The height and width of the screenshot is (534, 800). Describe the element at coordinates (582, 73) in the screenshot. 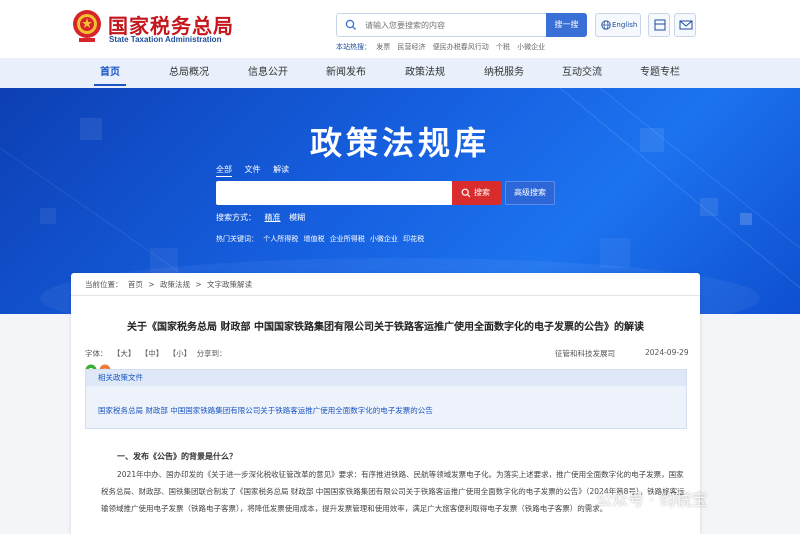

I see `nav-item-interaction: 互动交流` at that location.